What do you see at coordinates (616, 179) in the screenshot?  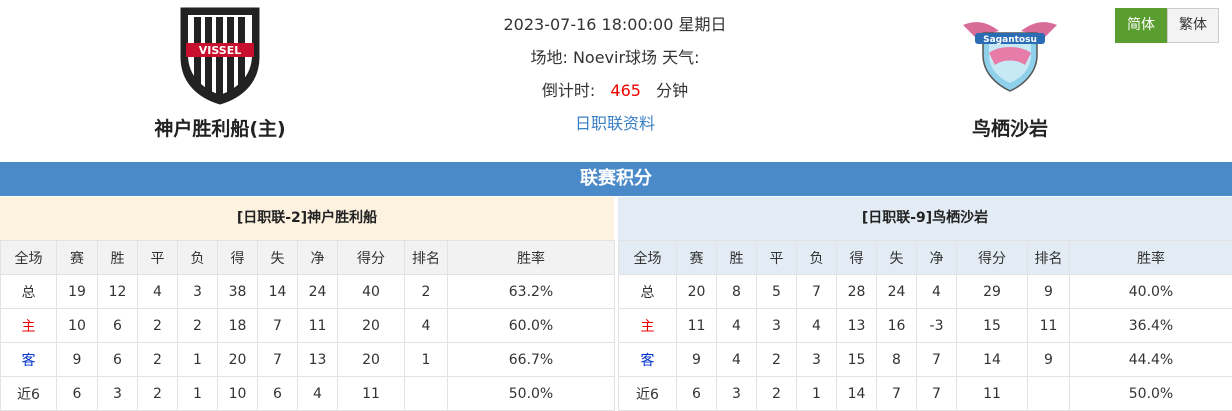 I see `section-title-bar: 联赛积分` at bounding box center [616, 179].